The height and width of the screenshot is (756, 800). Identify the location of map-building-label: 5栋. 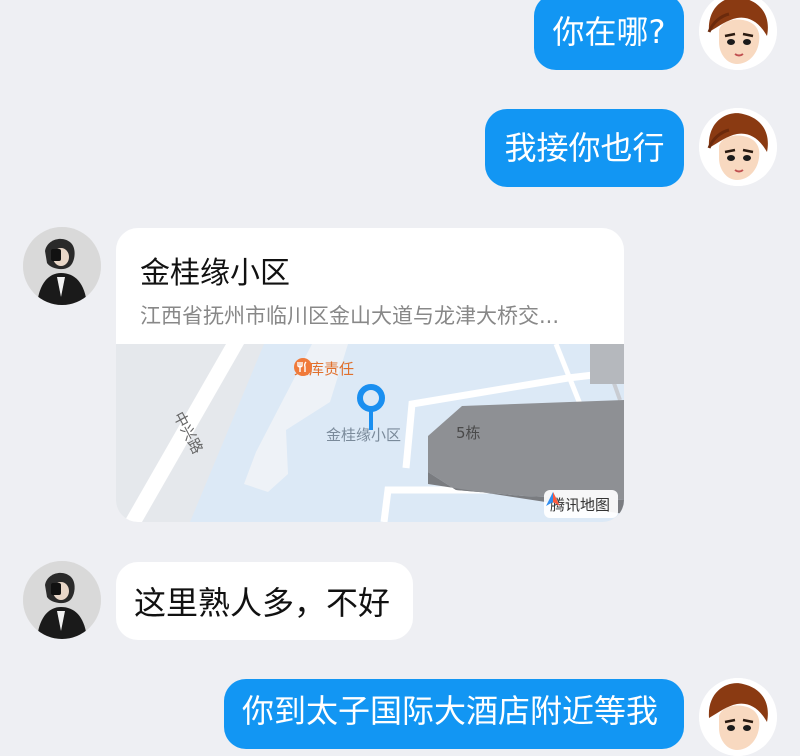
(468, 433).